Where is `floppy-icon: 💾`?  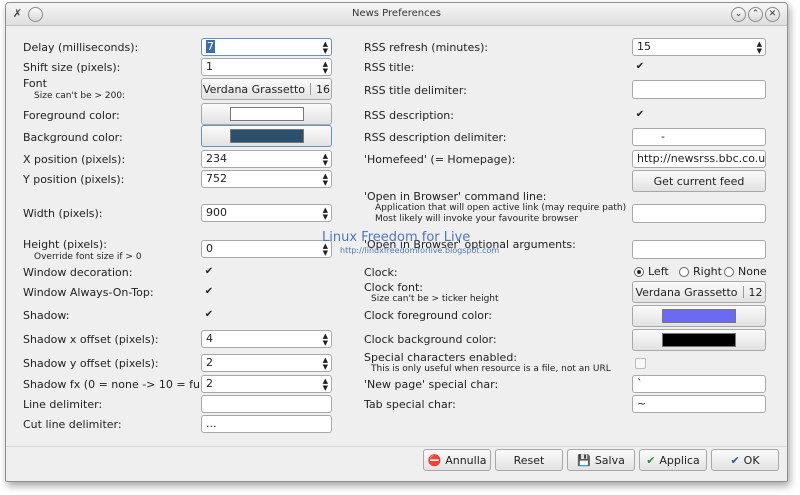 floppy-icon: 💾 is located at coordinates (584, 460).